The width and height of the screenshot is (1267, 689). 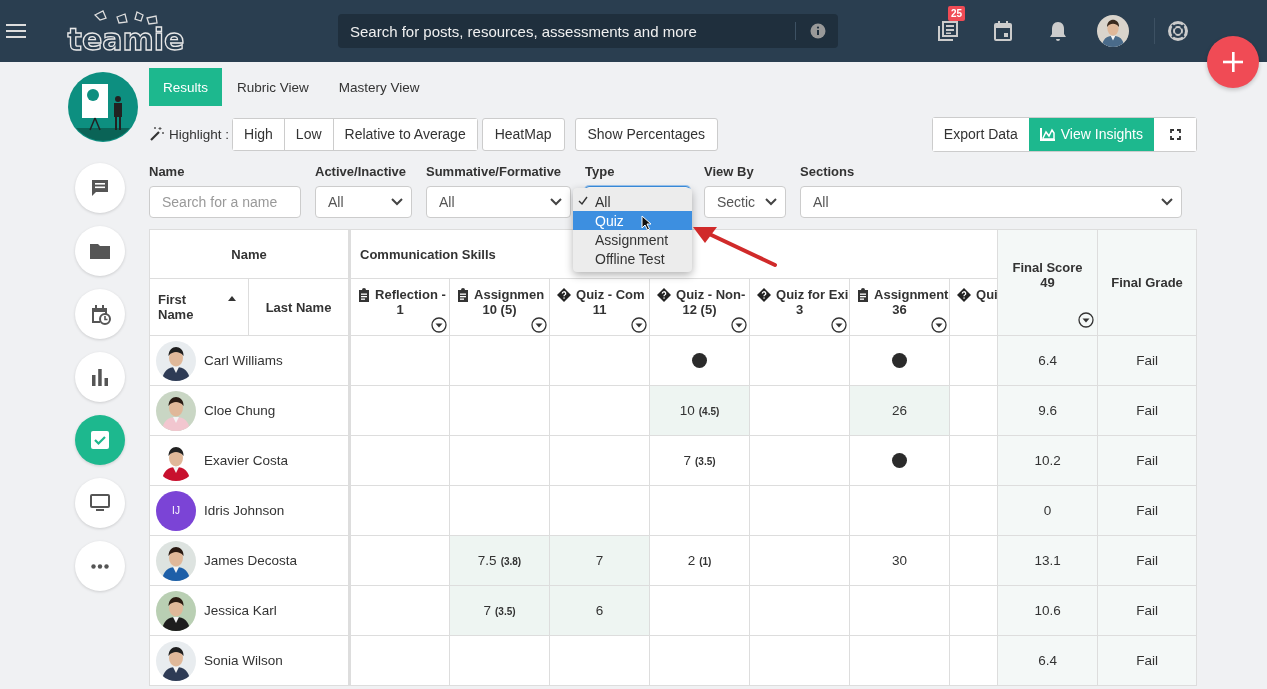 What do you see at coordinates (1047, 134) in the screenshot?
I see `line-chart-icon` at bounding box center [1047, 134].